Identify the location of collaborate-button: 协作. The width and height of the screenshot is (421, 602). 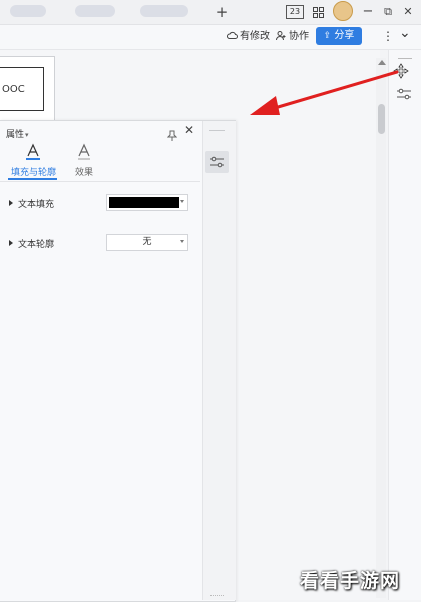
(292, 37).